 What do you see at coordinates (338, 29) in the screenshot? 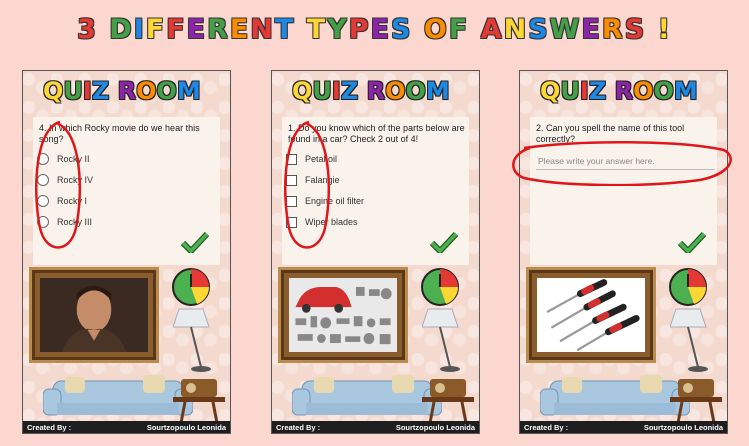
I see `headline-letter: Y` at bounding box center [338, 29].